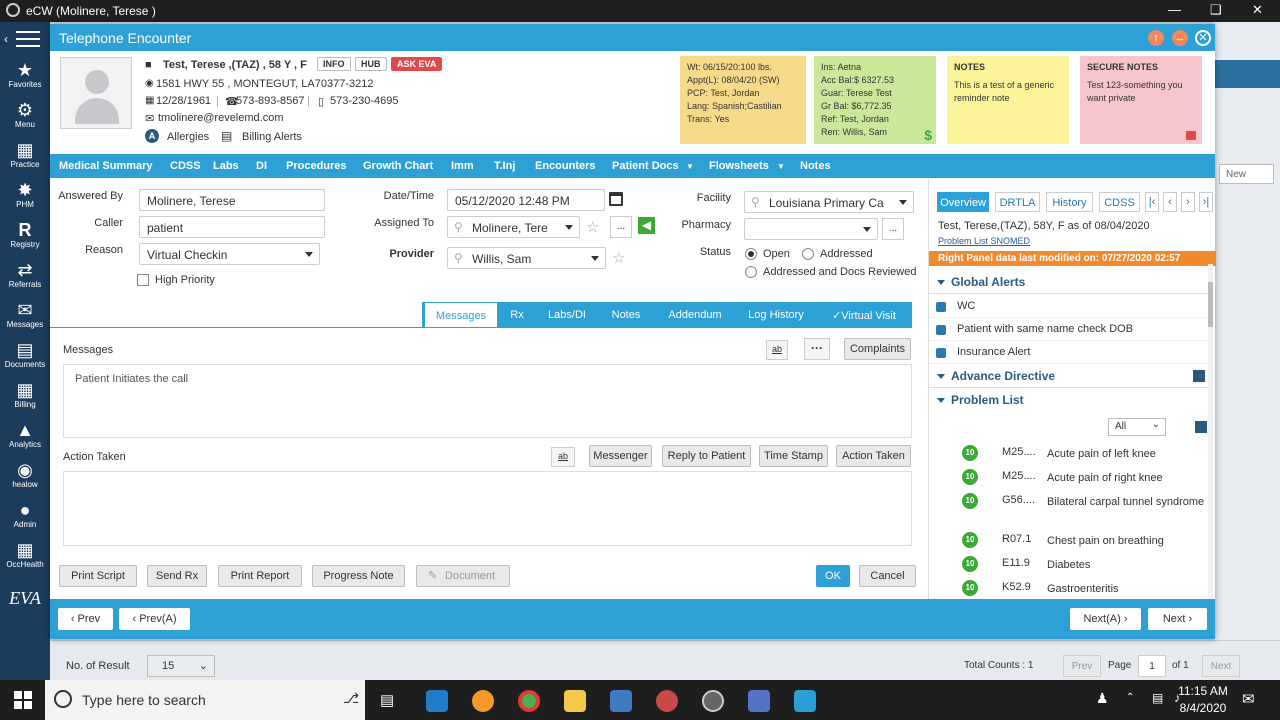 The height and width of the screenshot is (720, 1280). Describe the element at coordinates (1174, 9) in the screenshot. I see `minimize-button: —` at that location.